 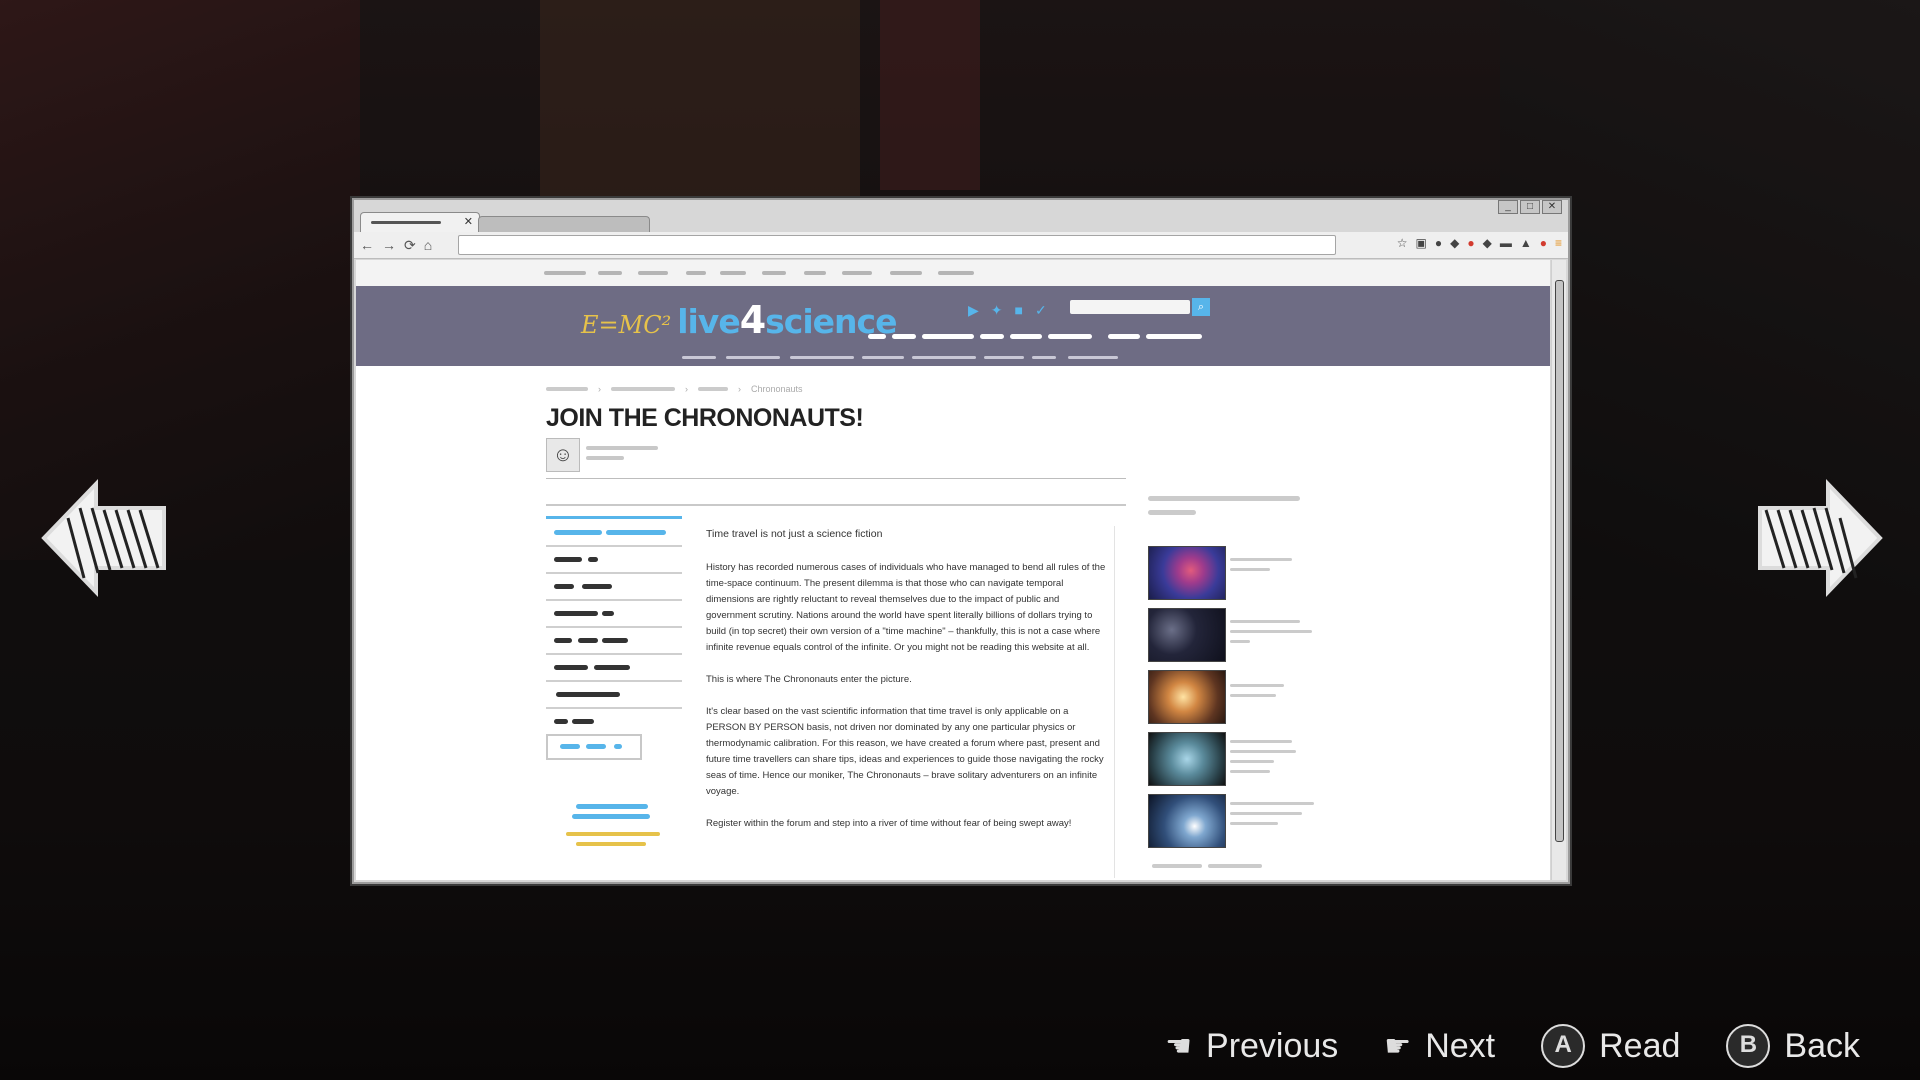 I want to click on extension-icon: ▣, so click(x=1421, y=243).